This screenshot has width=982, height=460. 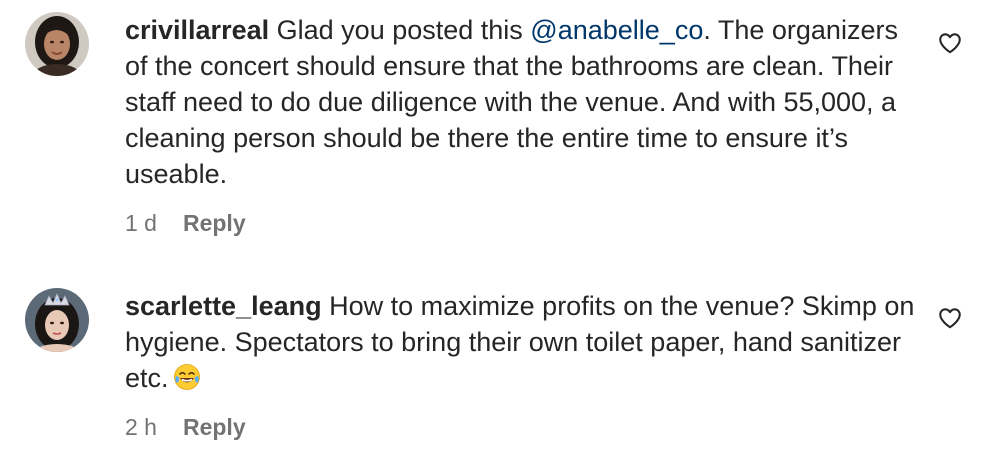 What do you see at coordinates (223, 306) in the screenshot?
I see `comment-username: scarlette_leang` at bounding box center [223, 306].